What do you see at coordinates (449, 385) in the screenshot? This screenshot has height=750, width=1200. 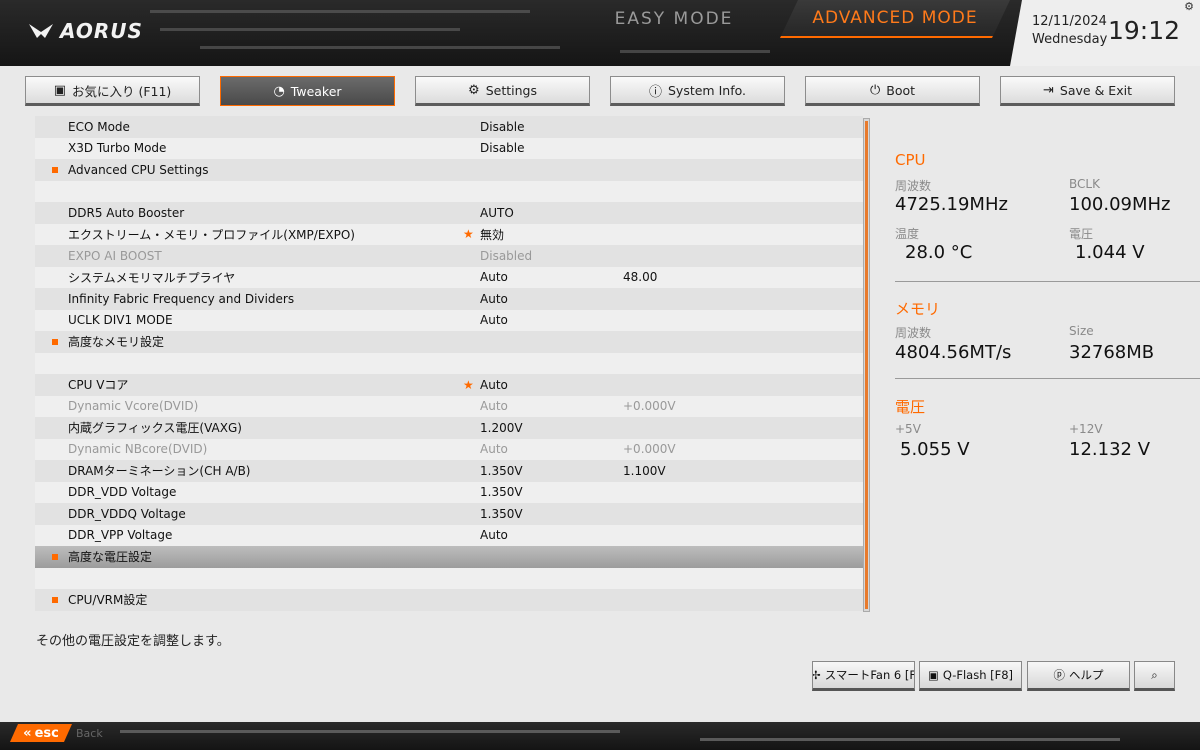 I see `setting-row: CPU Vコア ★ Auto` at bounding box center [449, 385].